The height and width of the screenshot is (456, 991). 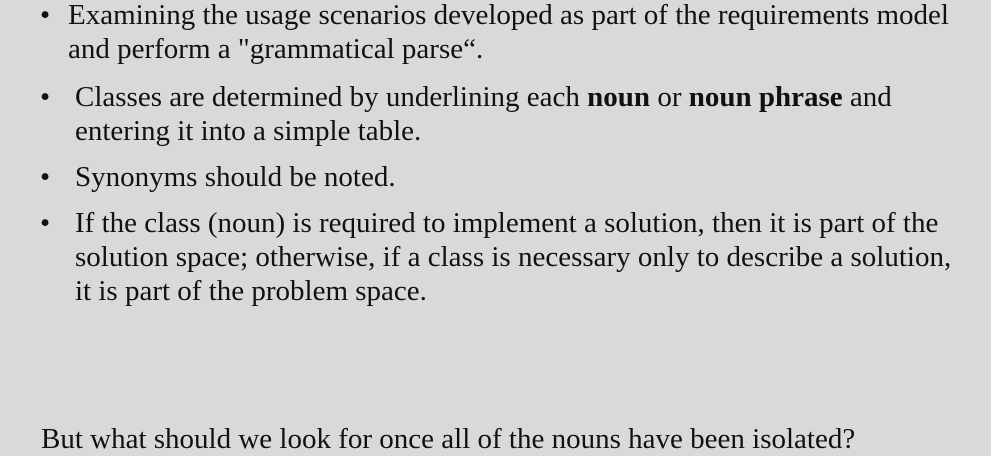 What do you see at coordinates (765, 97) in the screenshot?
I see `bold-noun-phrase: noun phrase` at bounding box center [765, 97].